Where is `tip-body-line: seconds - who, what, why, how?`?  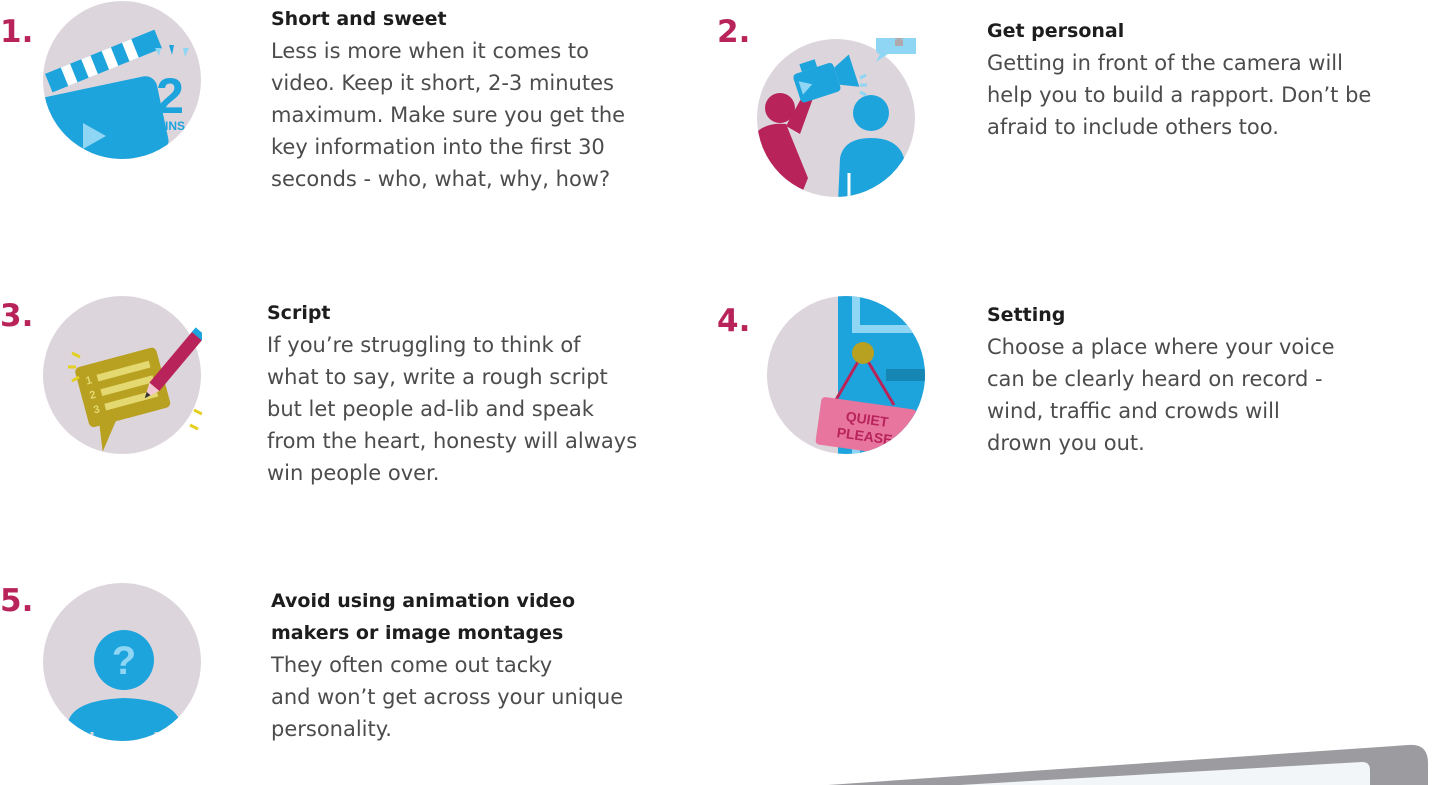 tip-body-line: seconds - who, what, why, how? is located at coordinates (441, 179).